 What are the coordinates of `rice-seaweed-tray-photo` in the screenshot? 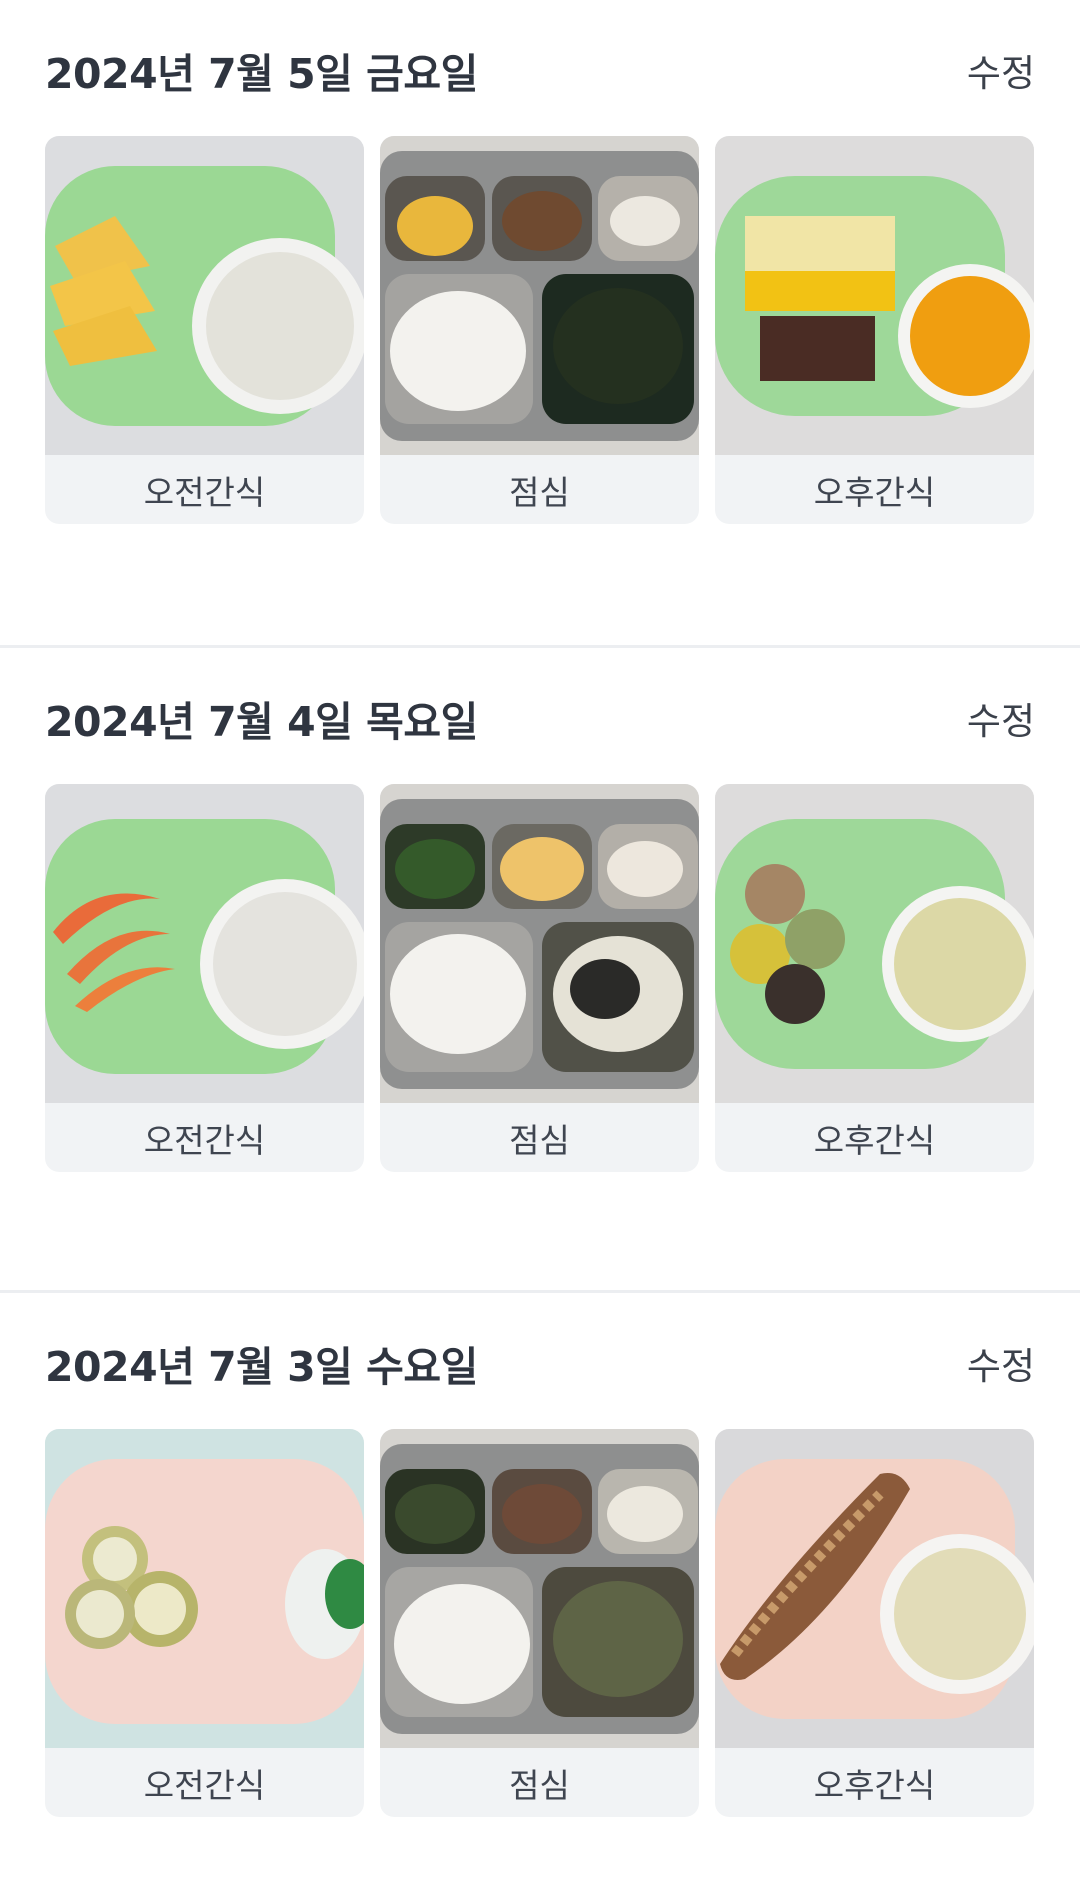 It's located at (539, 295).